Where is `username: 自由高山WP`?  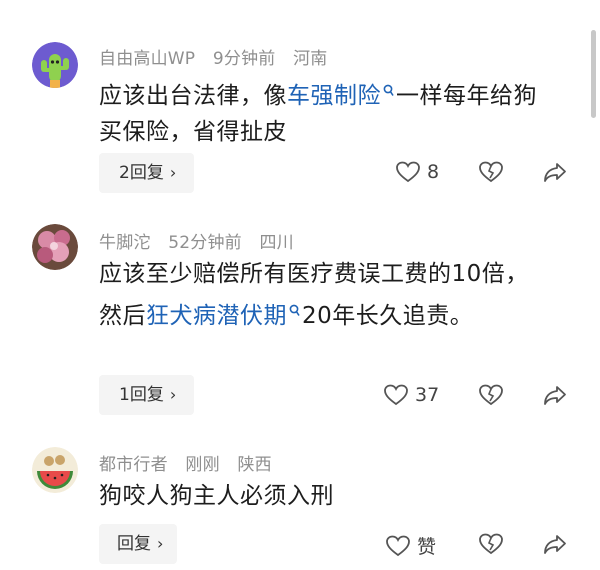 username: 自由高山WP is located at coordinates (147, 59).